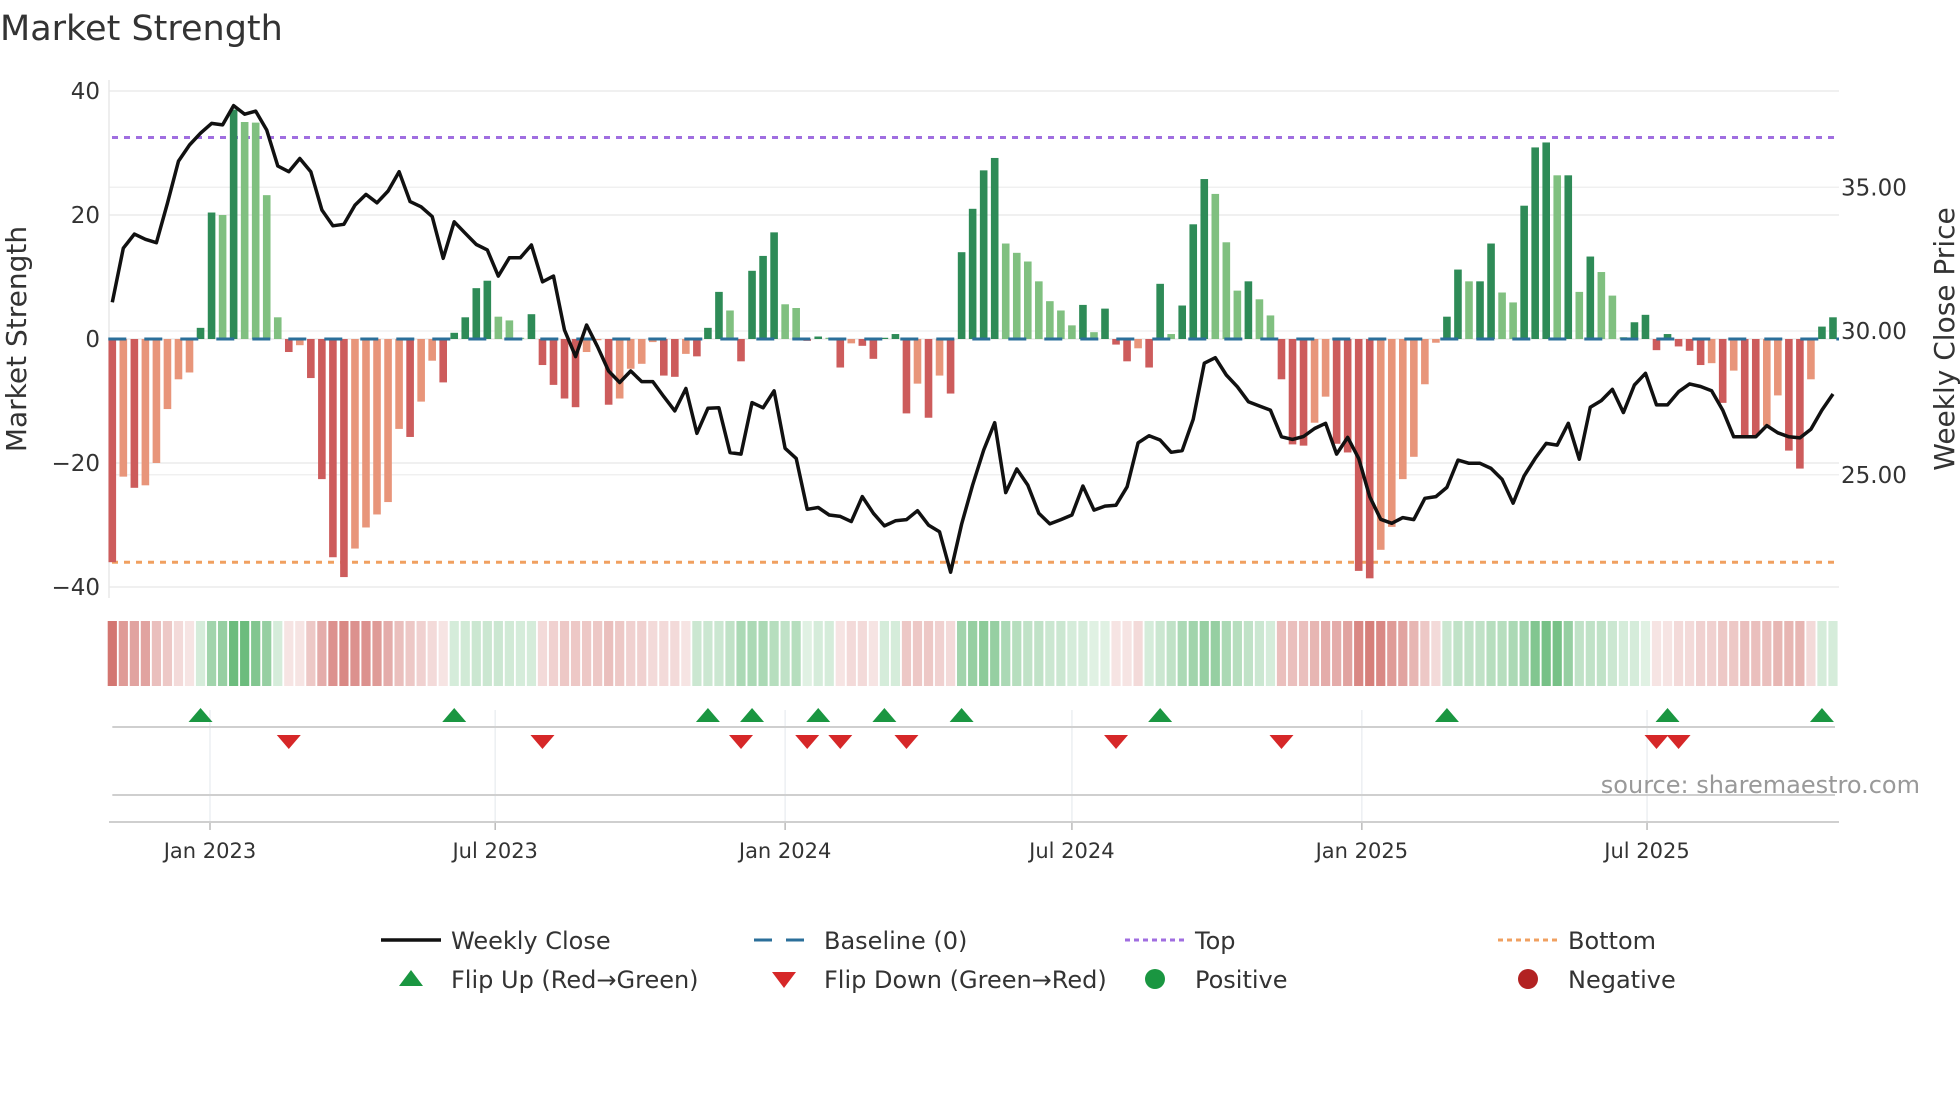  What do you see at coordinates (85, 92) in the screenshot?
I see `y-tick-label: 40` at bounding box center [85, 92].